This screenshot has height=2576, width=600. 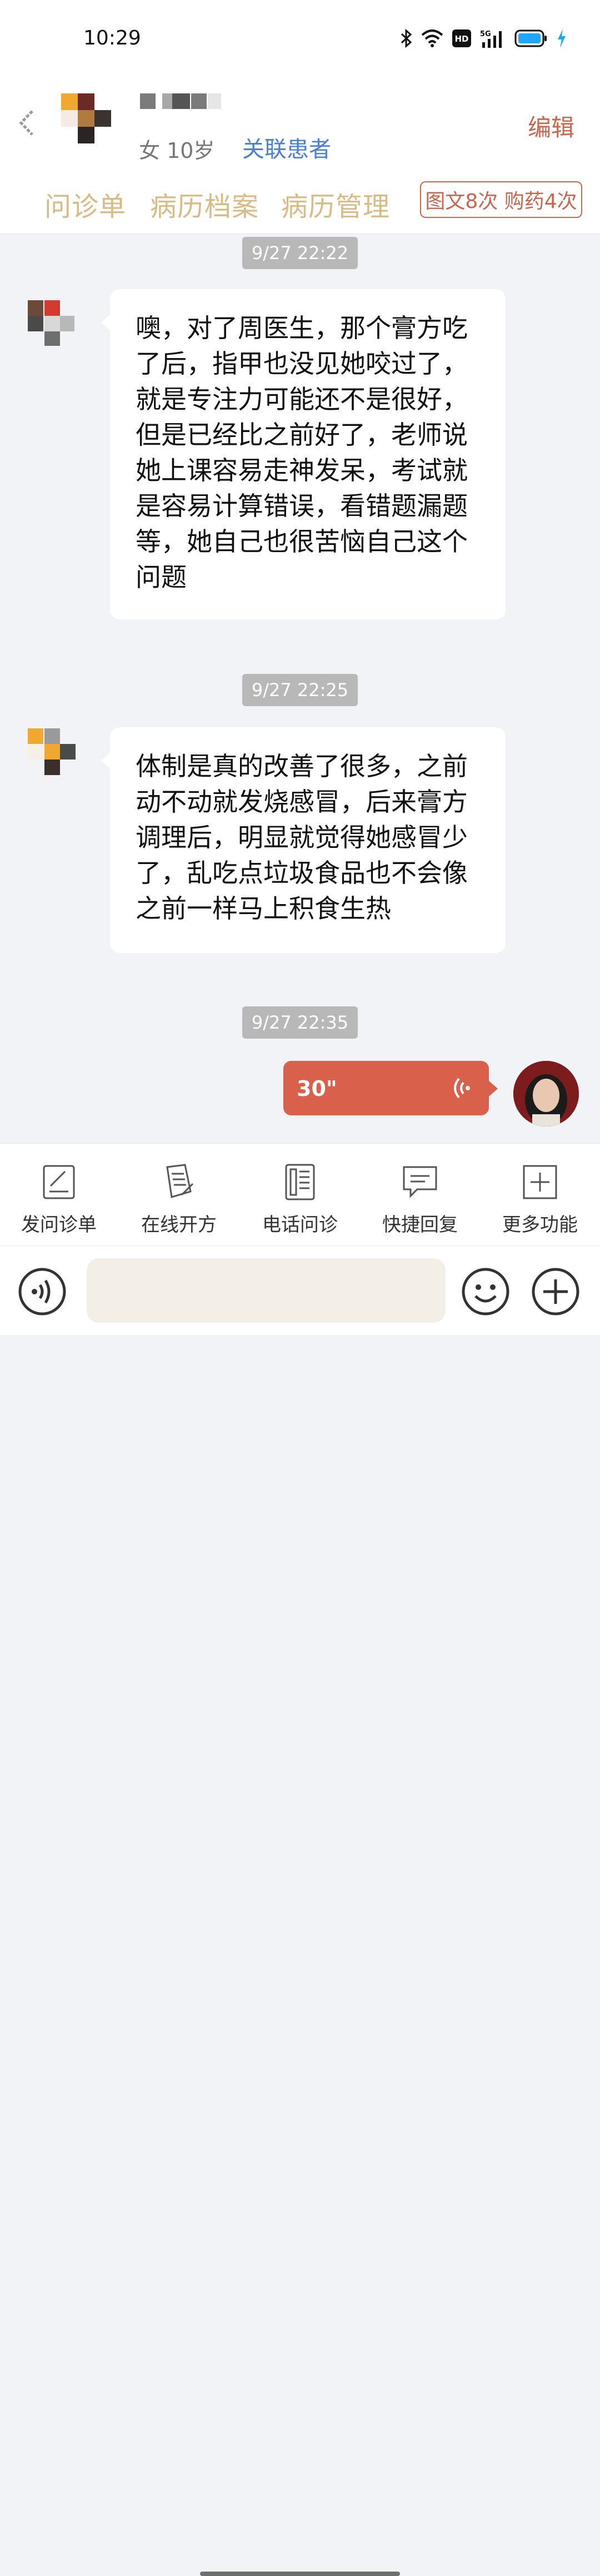 I want to click on voice-message-bubble: 30", so click(x=390, y=1088).